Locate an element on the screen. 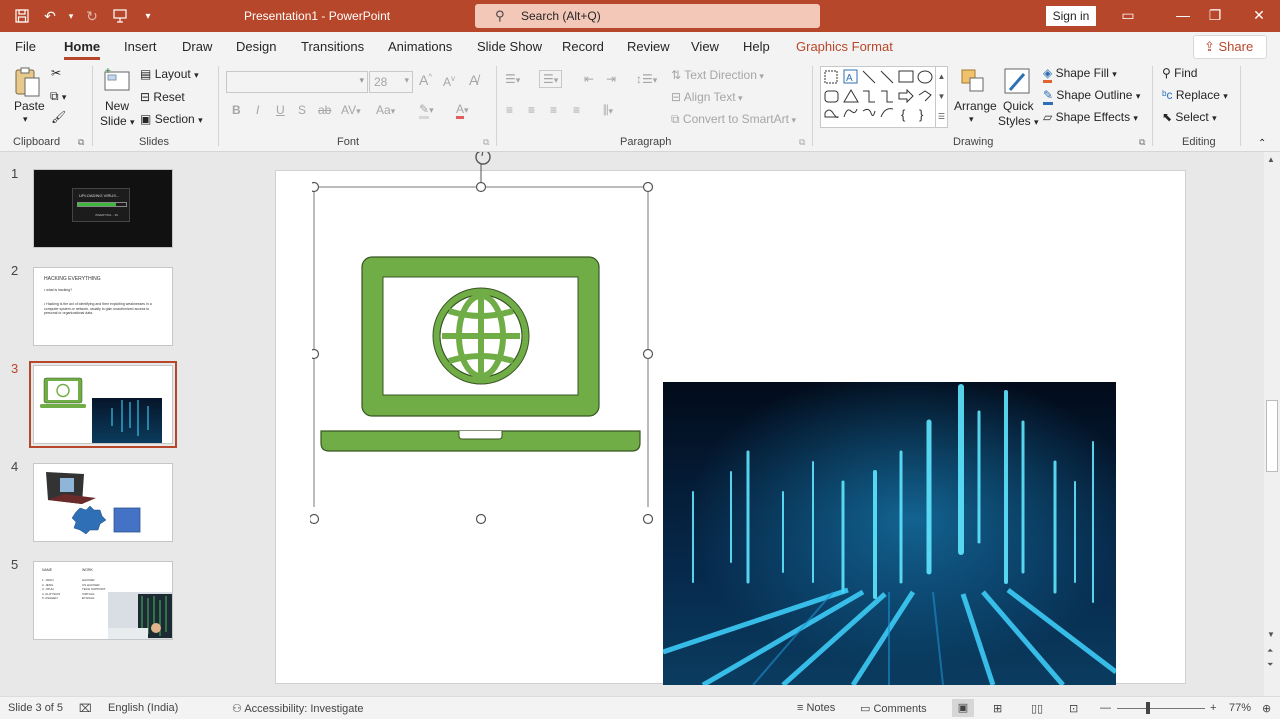  fit-to-window-icon: ⊕ is located at coordinates (1266, 708).